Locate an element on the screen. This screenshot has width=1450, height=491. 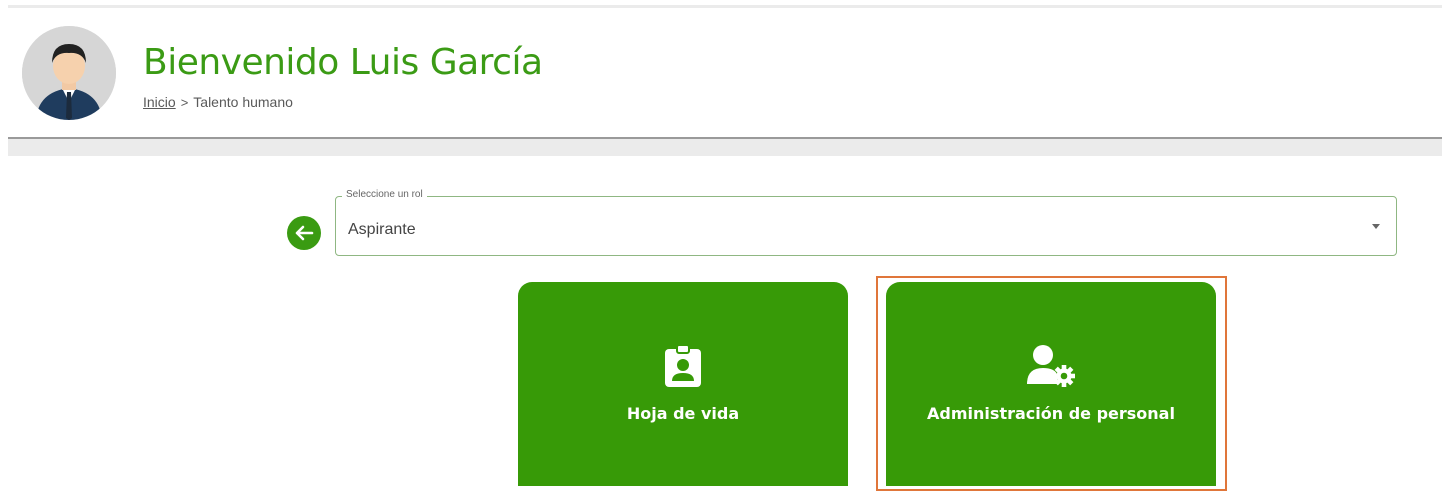
back-button is located at coordinates (304, 233).